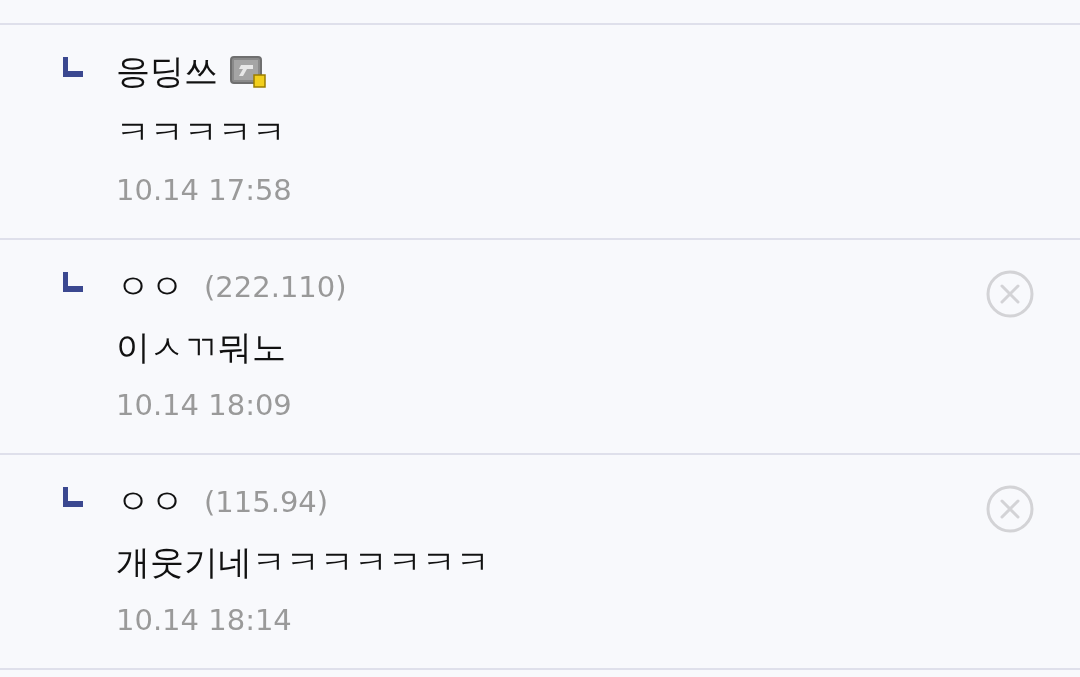 This screenshot has height=677, width=1080. What do you see at coordinates (204, 405) in the screenshot?
I see `comment-date: 10.14 18:09` at bounding box center [204, 405].